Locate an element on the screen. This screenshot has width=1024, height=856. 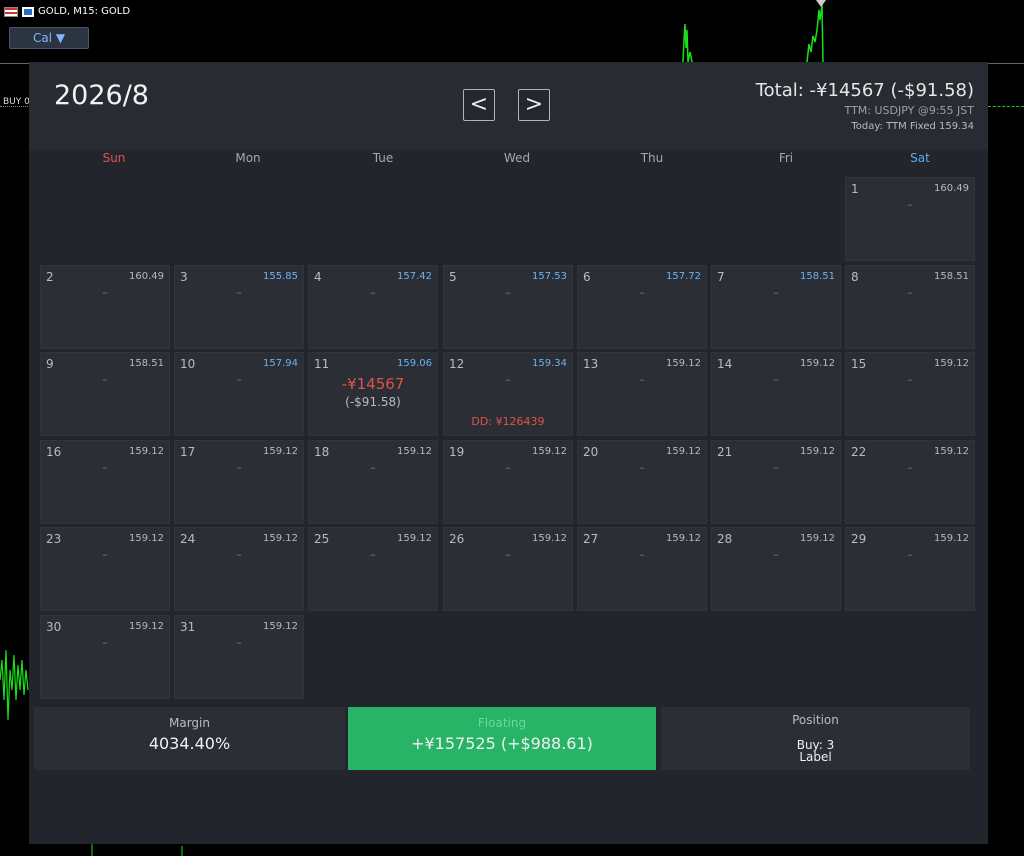
day-number: 14 is located at coordinates (725, 364).